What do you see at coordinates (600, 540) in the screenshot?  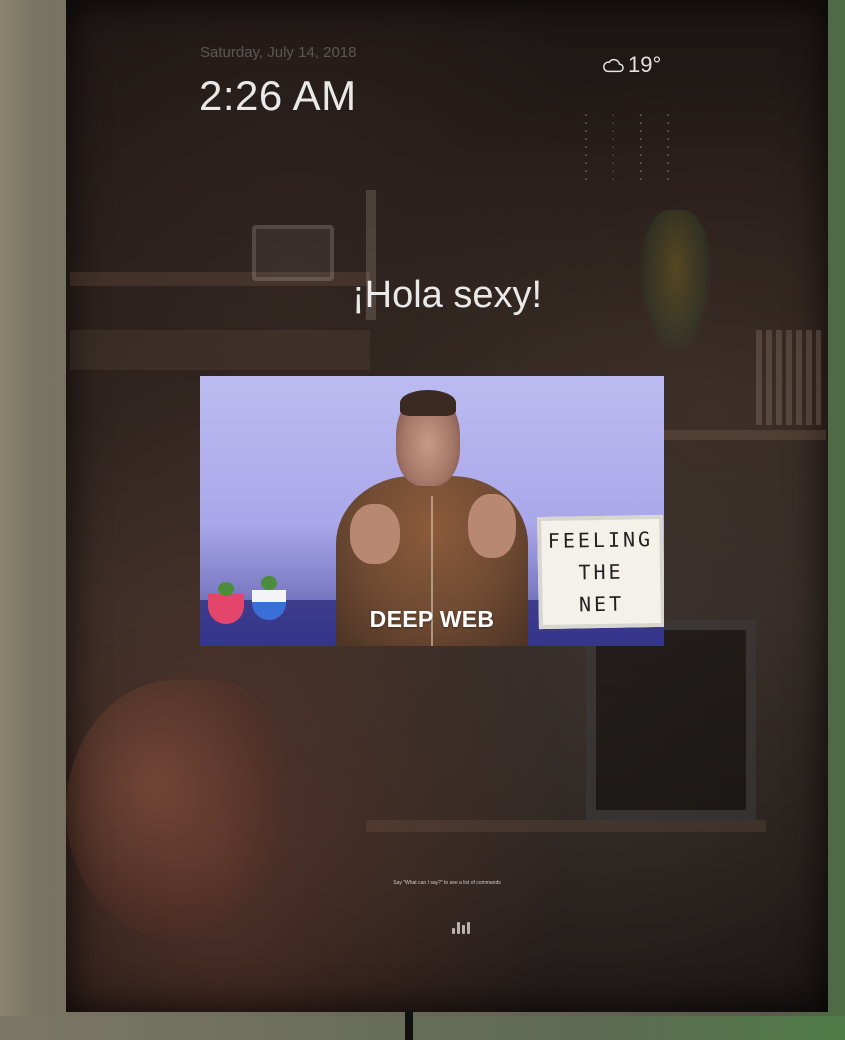 I see `lightbox-line: FEELING` at bounding box center [600, 540].